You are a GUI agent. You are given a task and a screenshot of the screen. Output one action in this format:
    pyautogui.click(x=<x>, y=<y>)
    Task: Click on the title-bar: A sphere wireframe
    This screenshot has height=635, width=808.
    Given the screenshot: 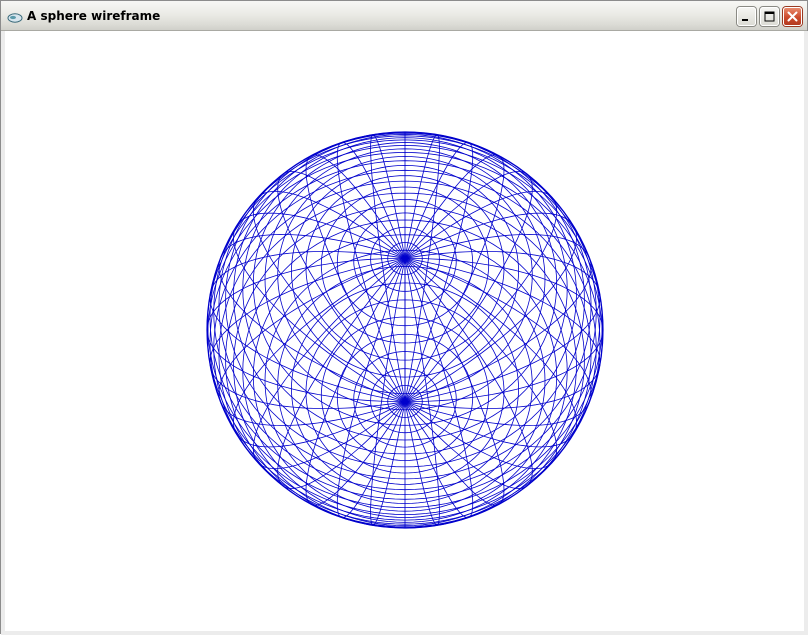 What is the action you would take?
    pyautogui.click(x=404, y=16)
    